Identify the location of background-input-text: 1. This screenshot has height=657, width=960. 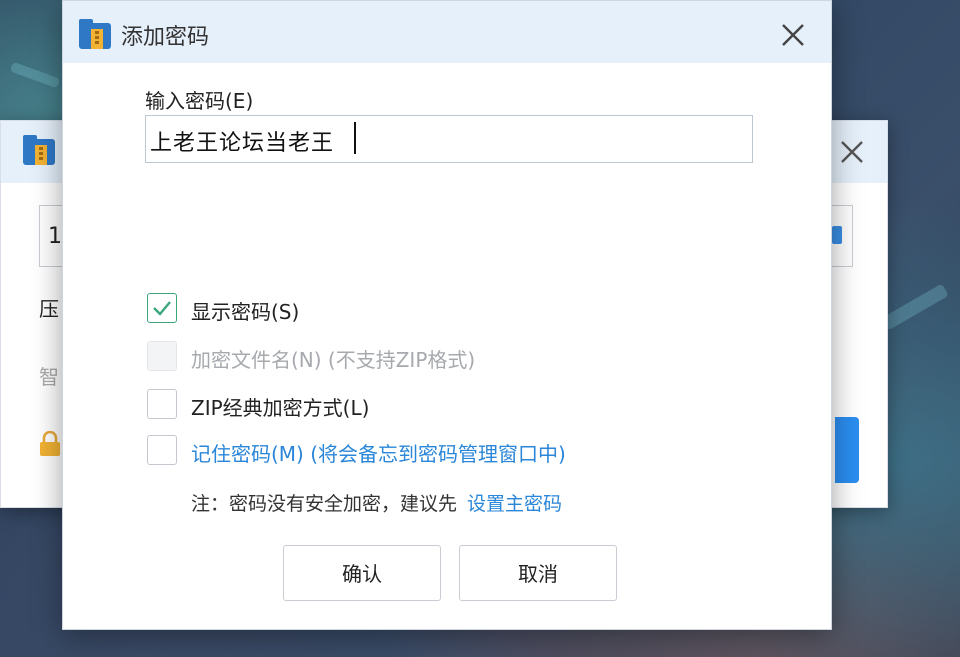
(55, 236).